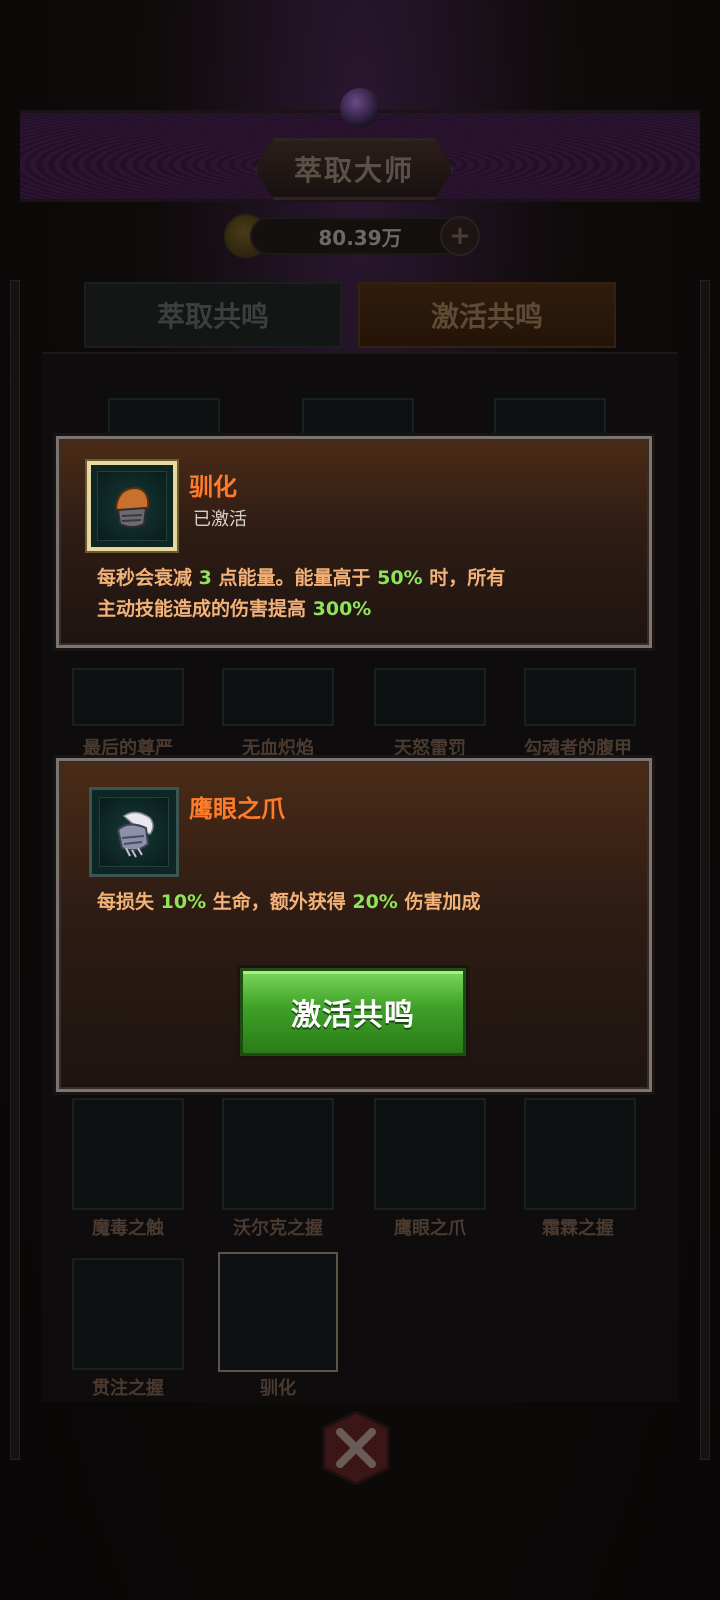 The width and height of the screenshot is (720, 1600). I want to click on item-label: 驯化, so click(278, 1388).